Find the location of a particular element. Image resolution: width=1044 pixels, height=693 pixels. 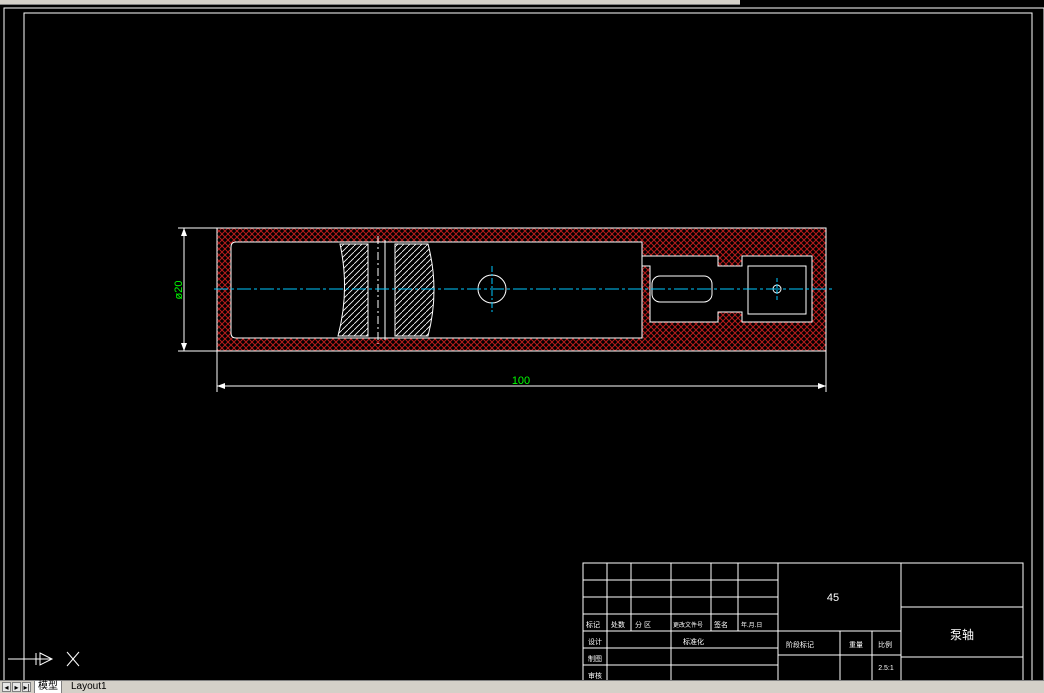

dimension-length: 100 is located at coordinates (521, 371).